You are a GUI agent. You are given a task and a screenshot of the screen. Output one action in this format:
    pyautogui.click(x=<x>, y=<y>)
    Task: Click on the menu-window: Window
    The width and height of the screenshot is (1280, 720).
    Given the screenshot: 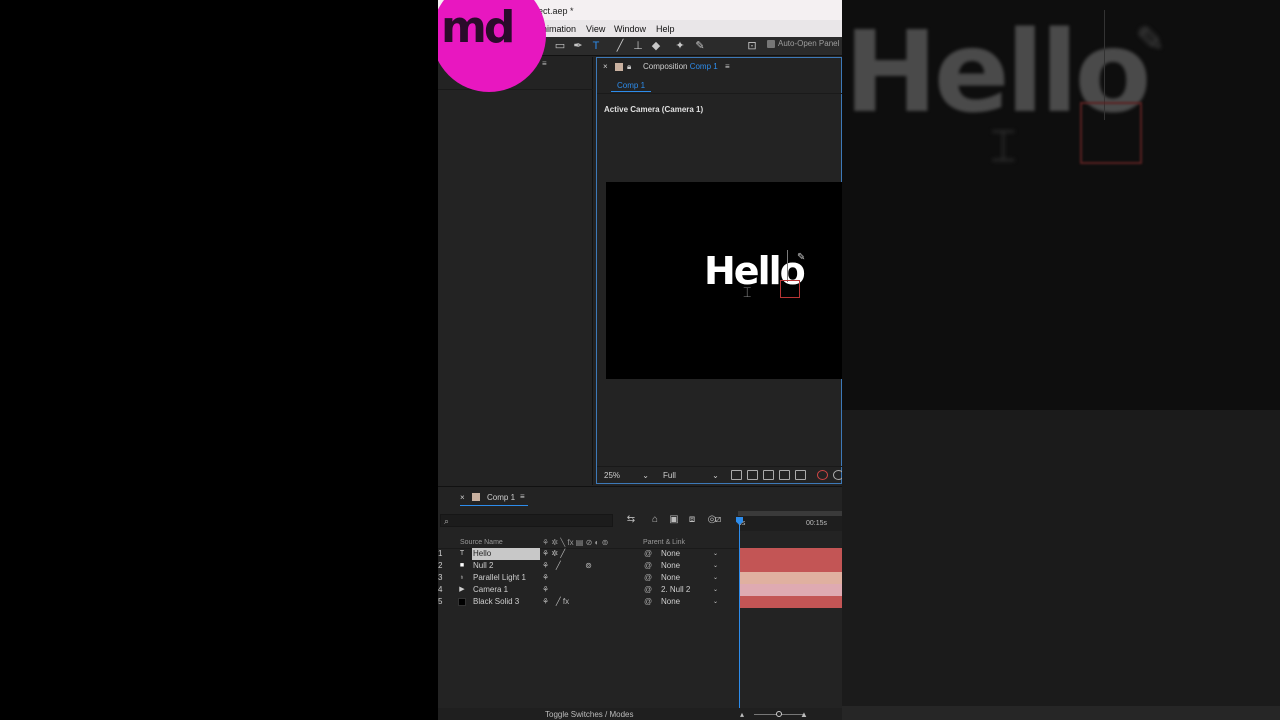 What is the action you would take?
    pyautogui.click(x=630, y=29)
    